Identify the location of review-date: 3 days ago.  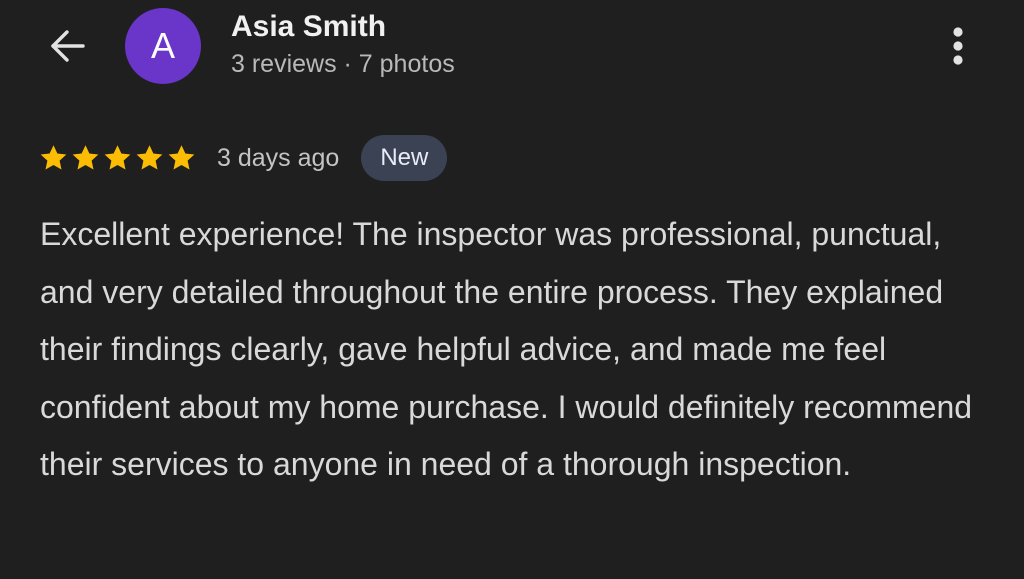
(278, 157).